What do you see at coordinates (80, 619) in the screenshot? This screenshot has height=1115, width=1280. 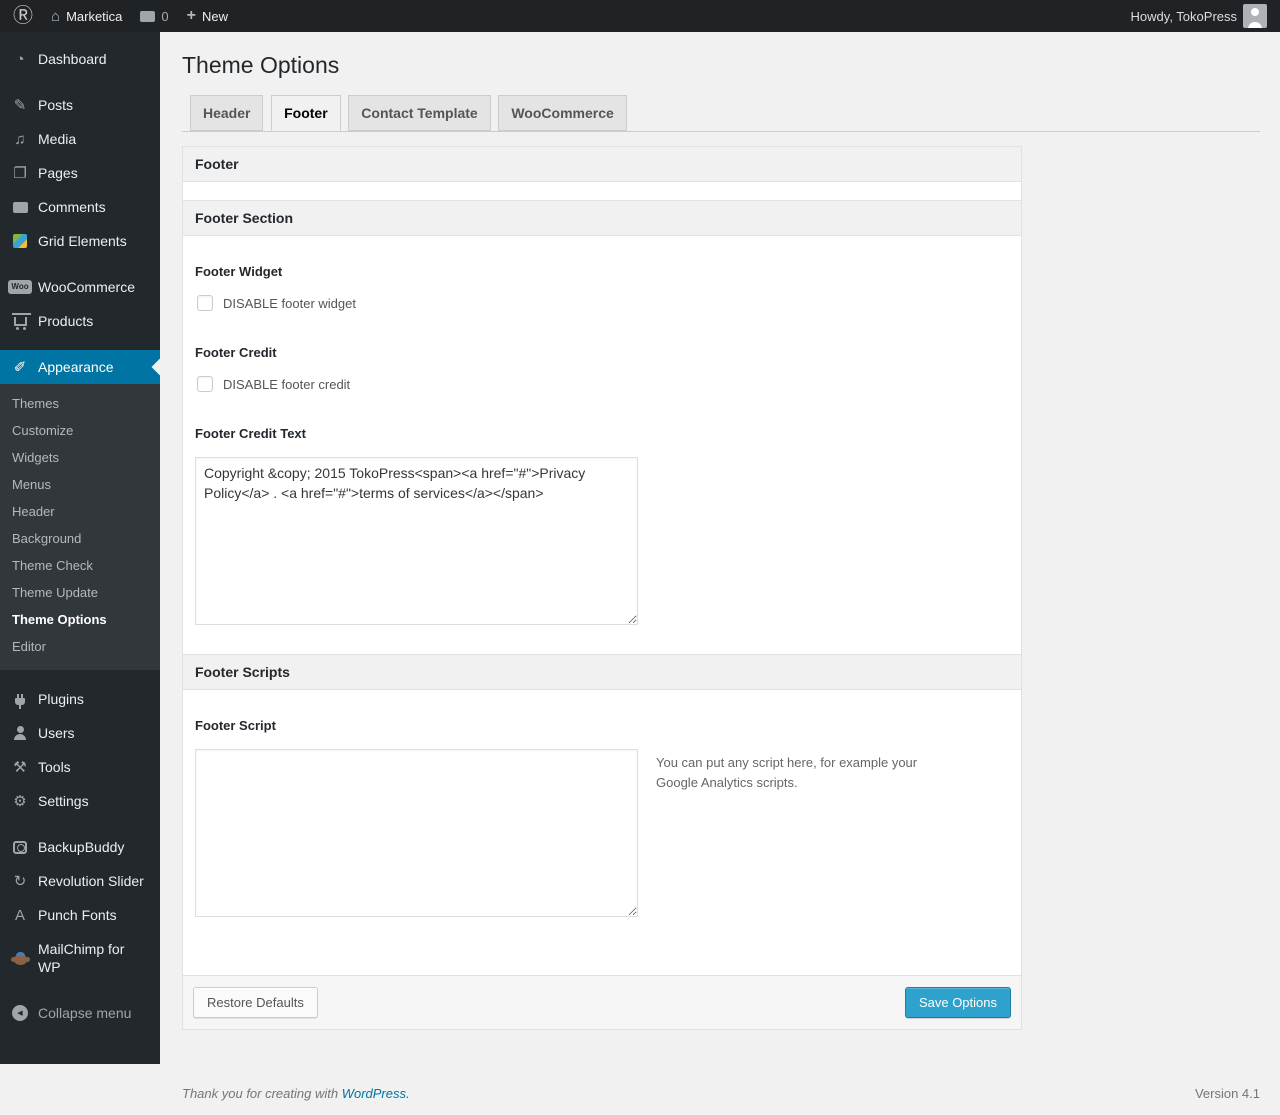 I see `submenu-item-theme-options: Theme Options` at bounding box center [80, 619].